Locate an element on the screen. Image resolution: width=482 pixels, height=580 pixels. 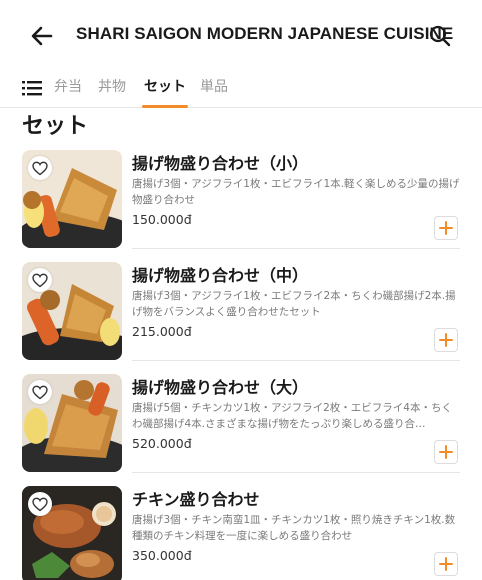
tab-label: 弁当 is located at coordinates (68, 87).